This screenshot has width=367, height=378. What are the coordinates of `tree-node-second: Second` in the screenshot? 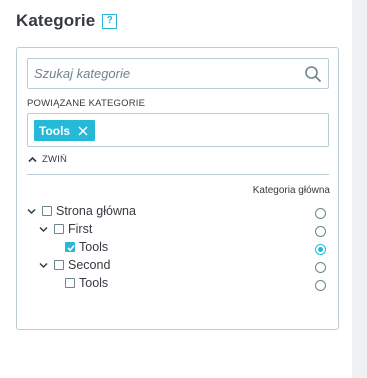 It's located at (74, 265).